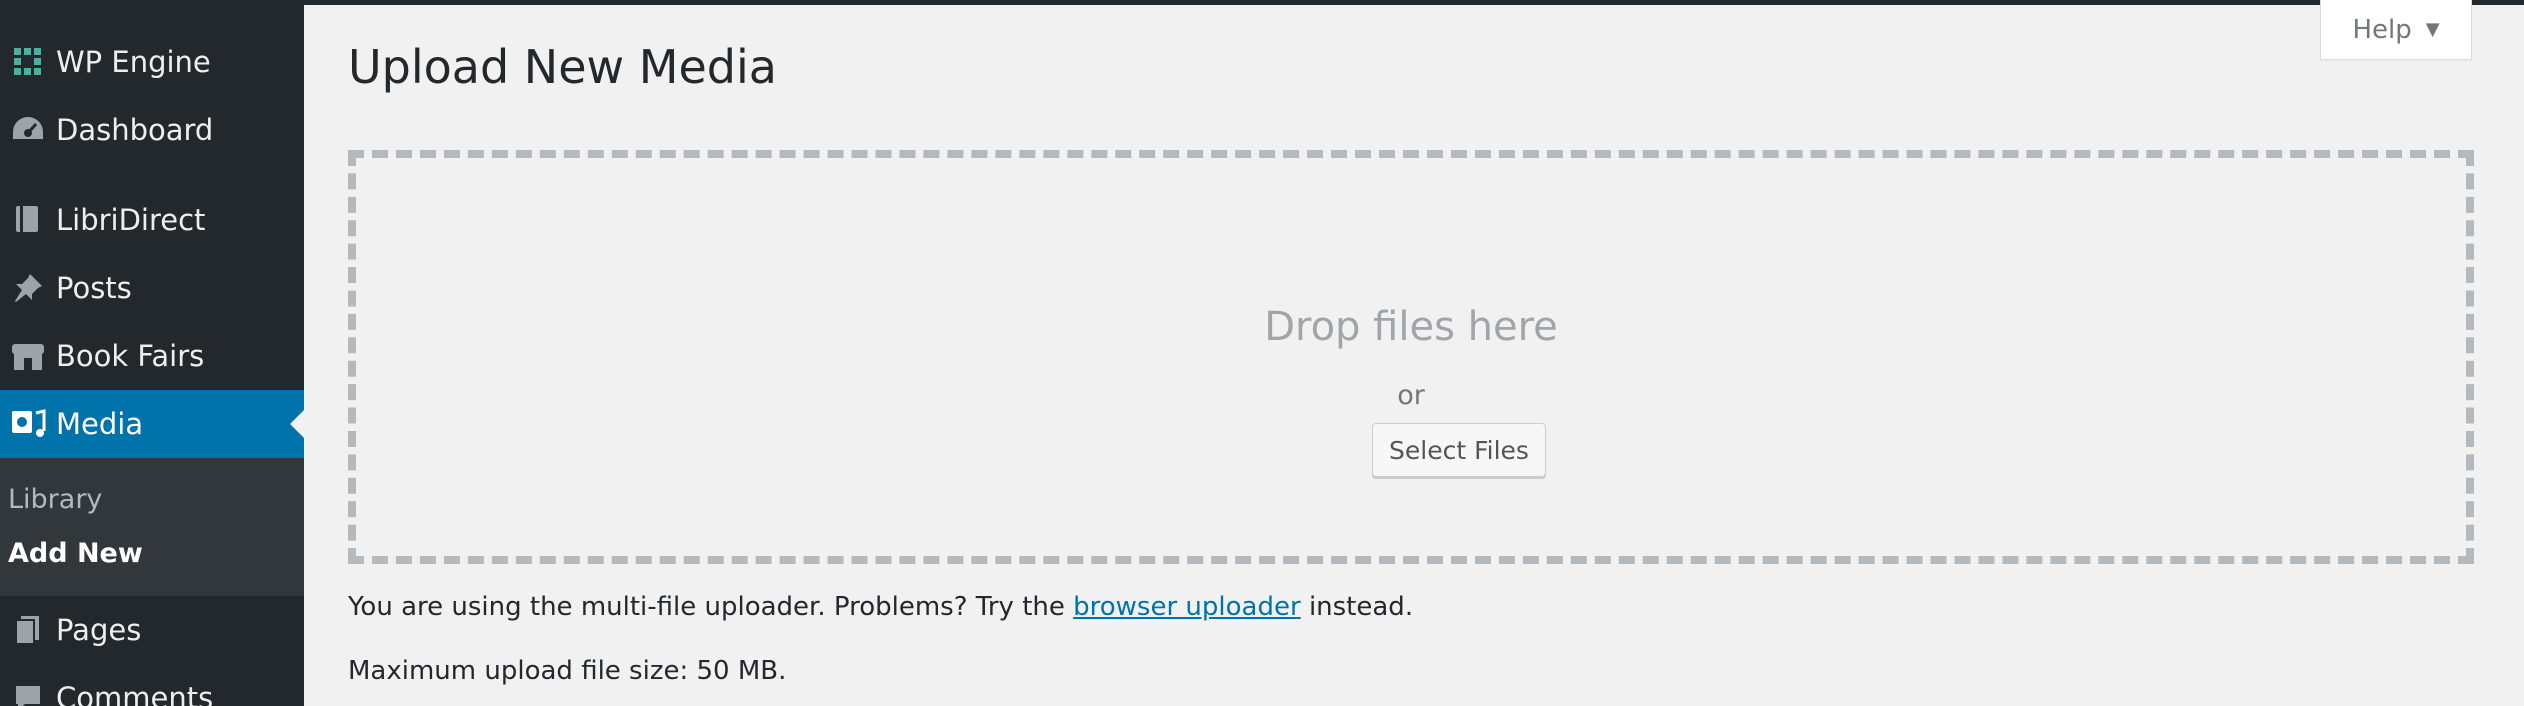 The image size is (2524, 706). Describe the element at coordinates (28, 220) in the screenshot. I see `book-icon` at that location.